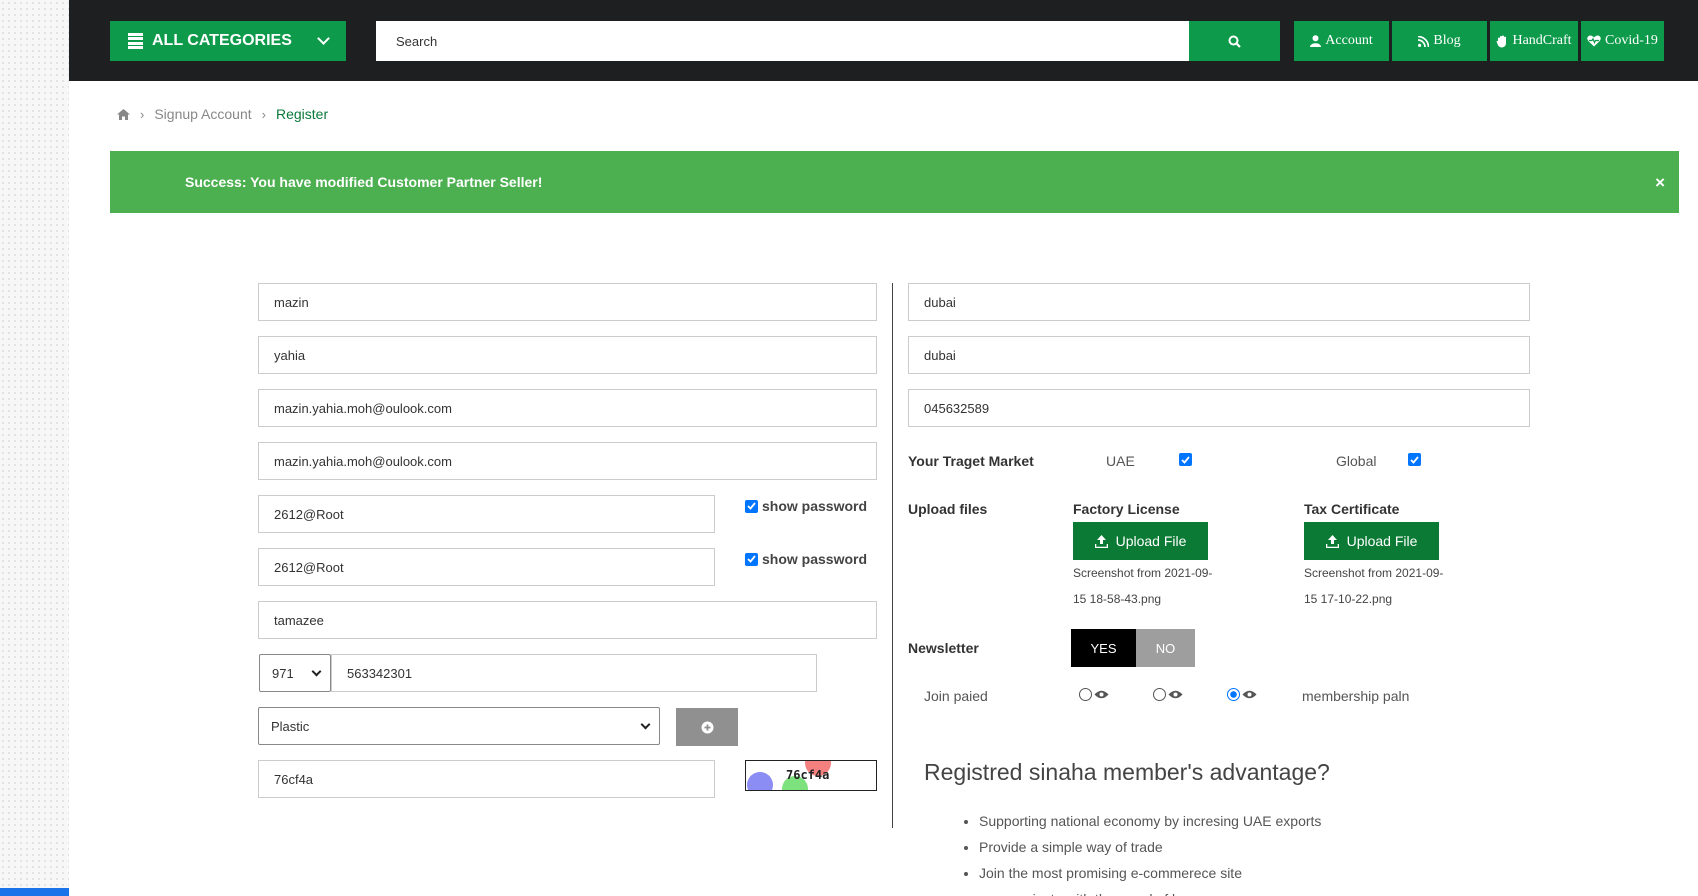  I want to click on breadcrumb-item-register: Register, so click(302, 114).